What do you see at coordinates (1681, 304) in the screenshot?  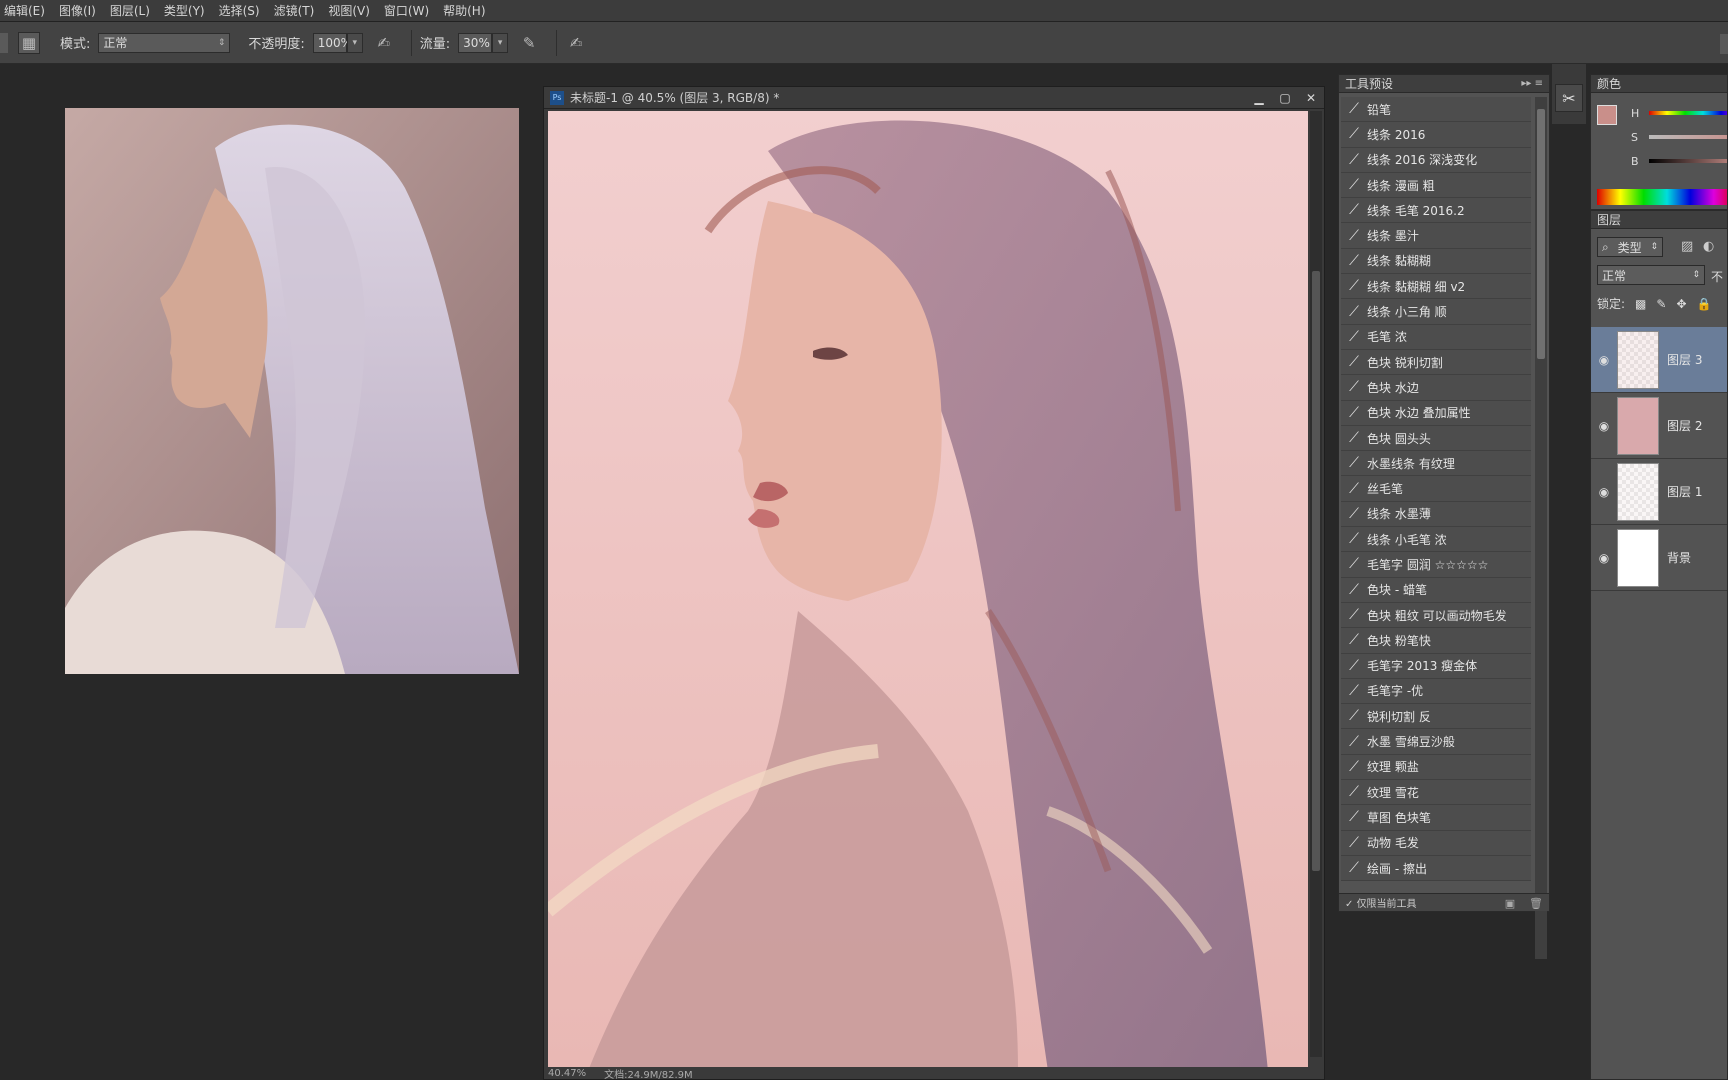 I see `lock-position-icon: ✥` at bounding box center [1681, 304].